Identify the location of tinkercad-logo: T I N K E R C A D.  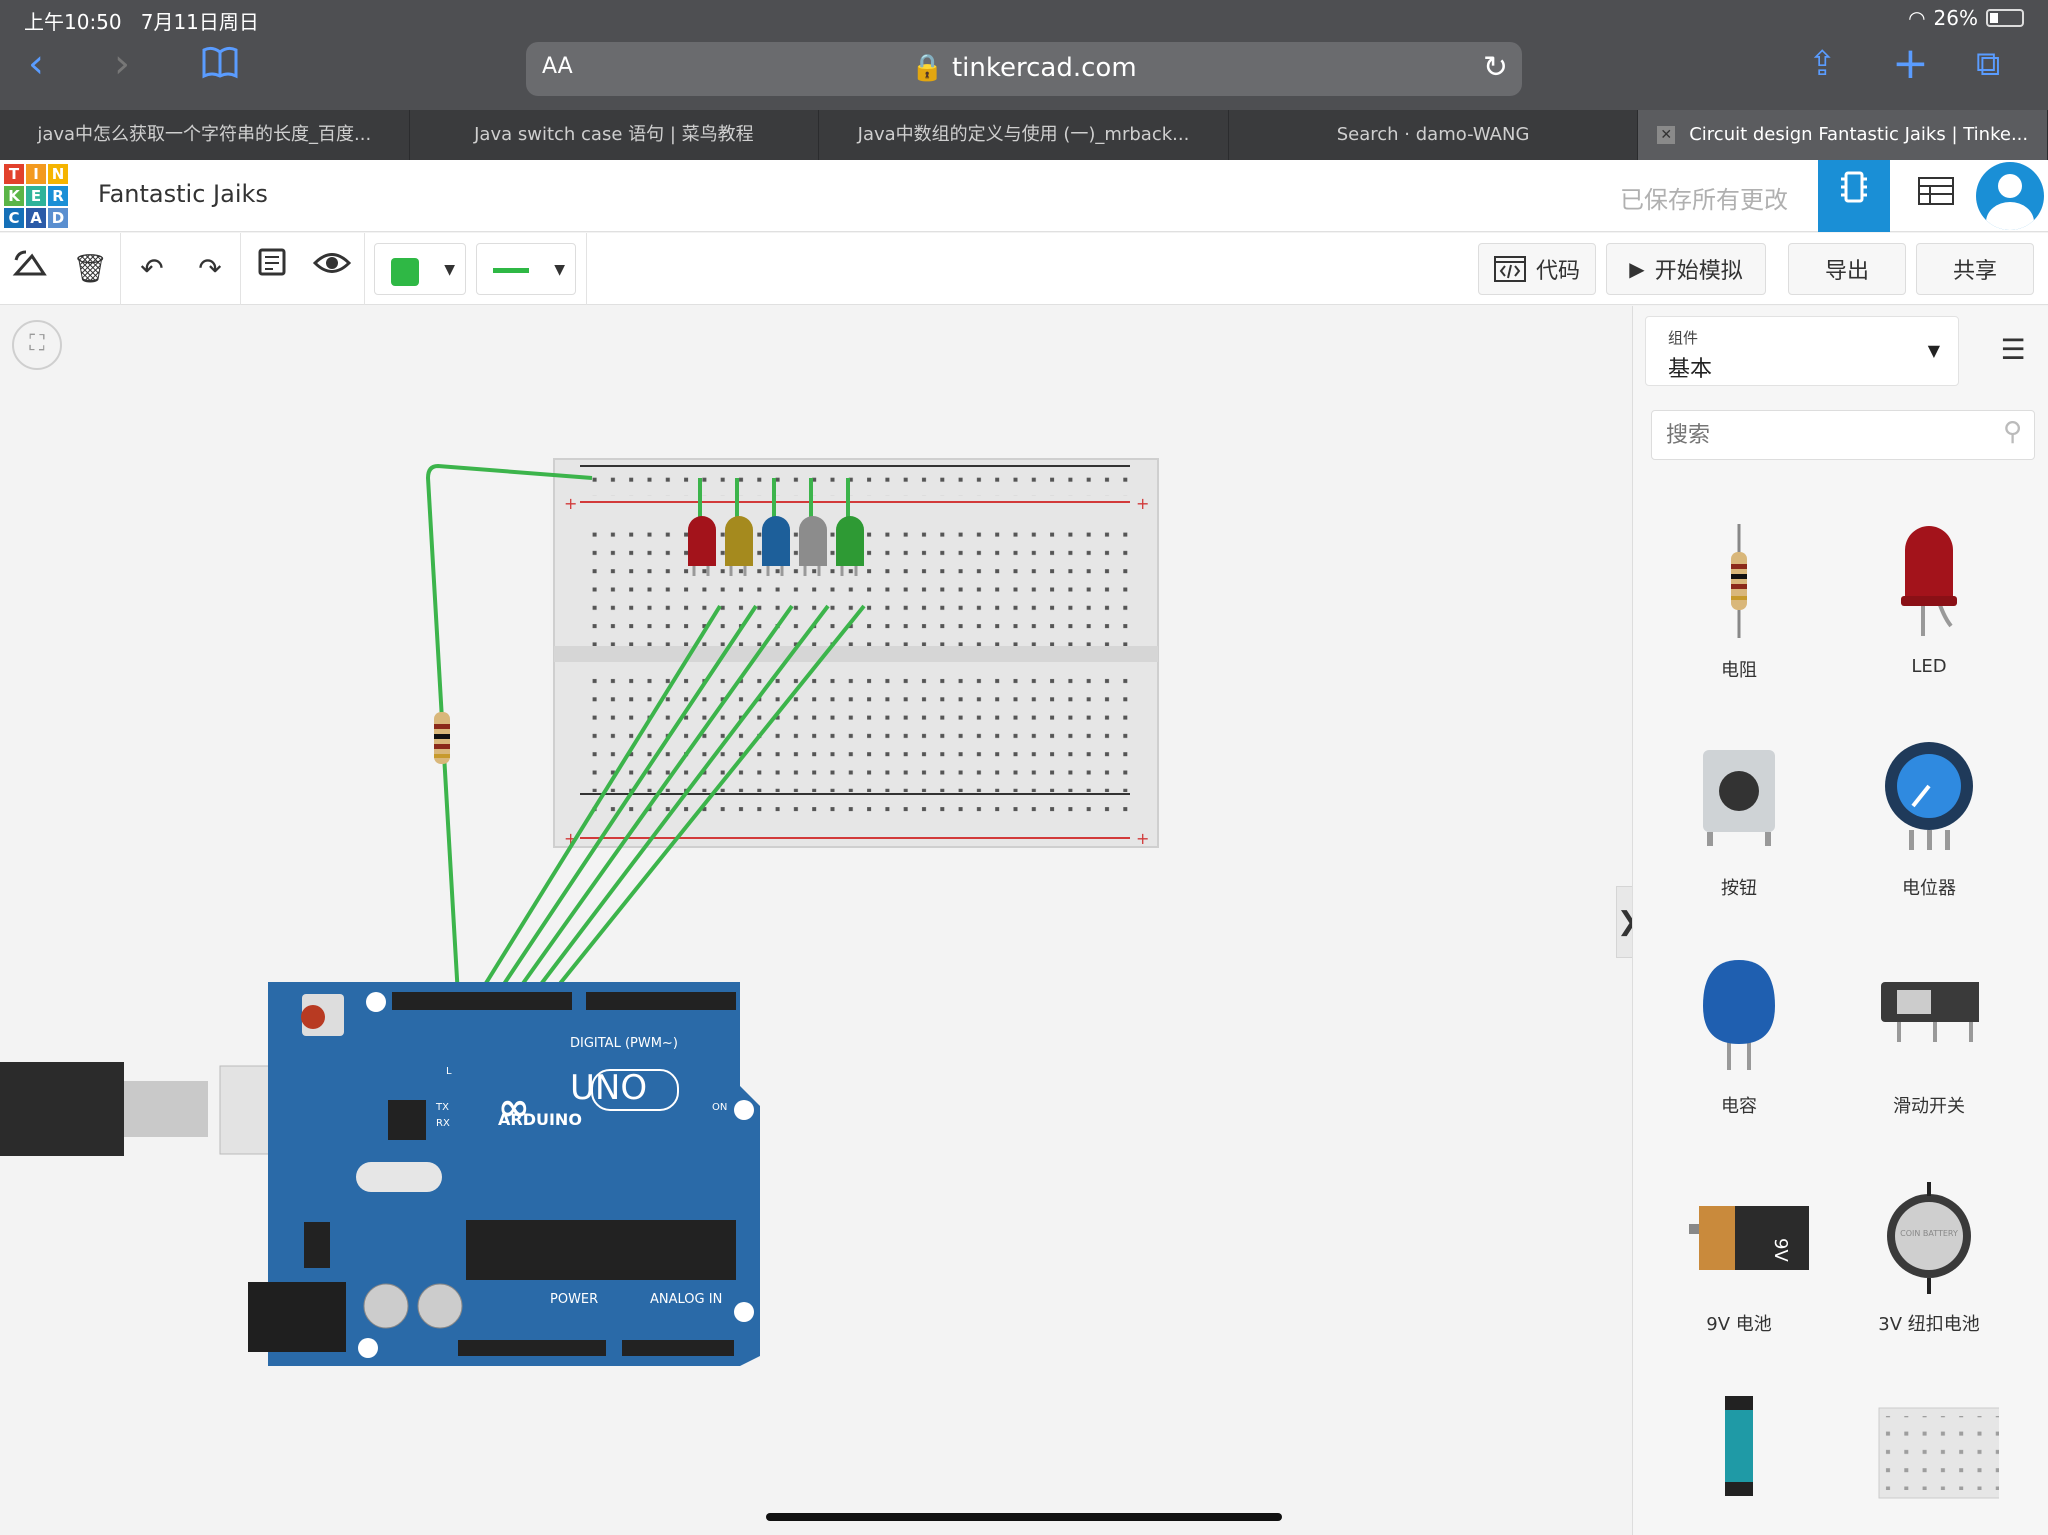
(36, 196).